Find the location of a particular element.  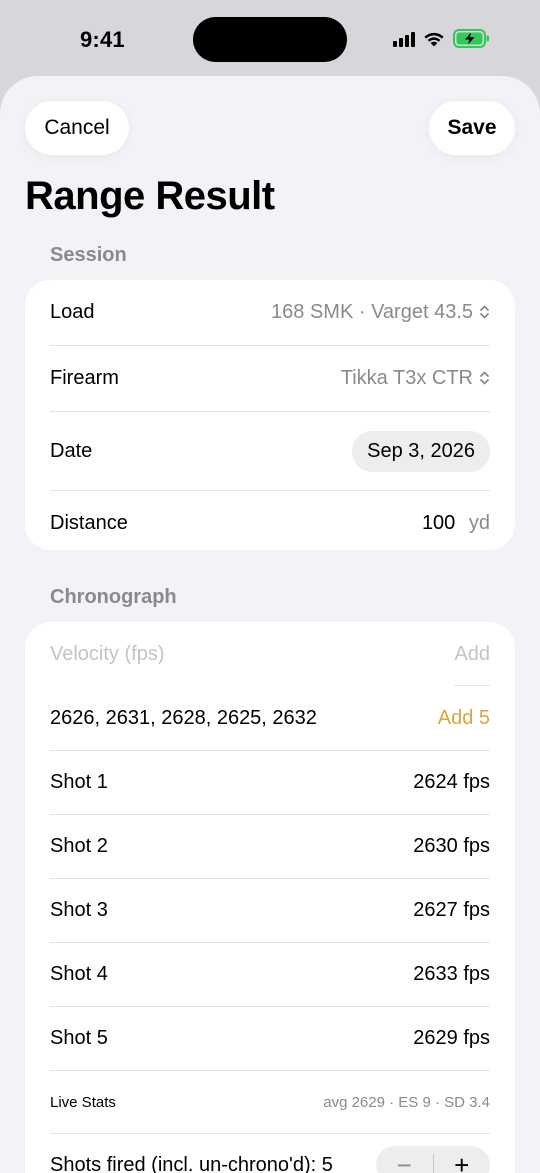

shots-fired-label: Shots fired (incl. un-chrono'd): 5 is located at coordinates (191, 1163).